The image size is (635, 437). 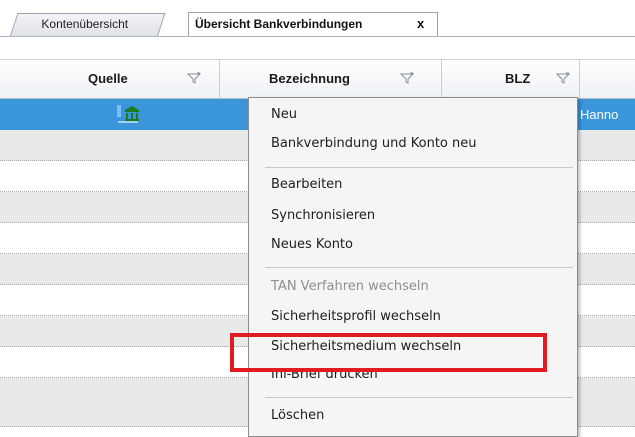 What do you see at coordinates (309, 78) in the screenshot?
I see `column-label: Bezeichnung` at bounding box center [309, 78].